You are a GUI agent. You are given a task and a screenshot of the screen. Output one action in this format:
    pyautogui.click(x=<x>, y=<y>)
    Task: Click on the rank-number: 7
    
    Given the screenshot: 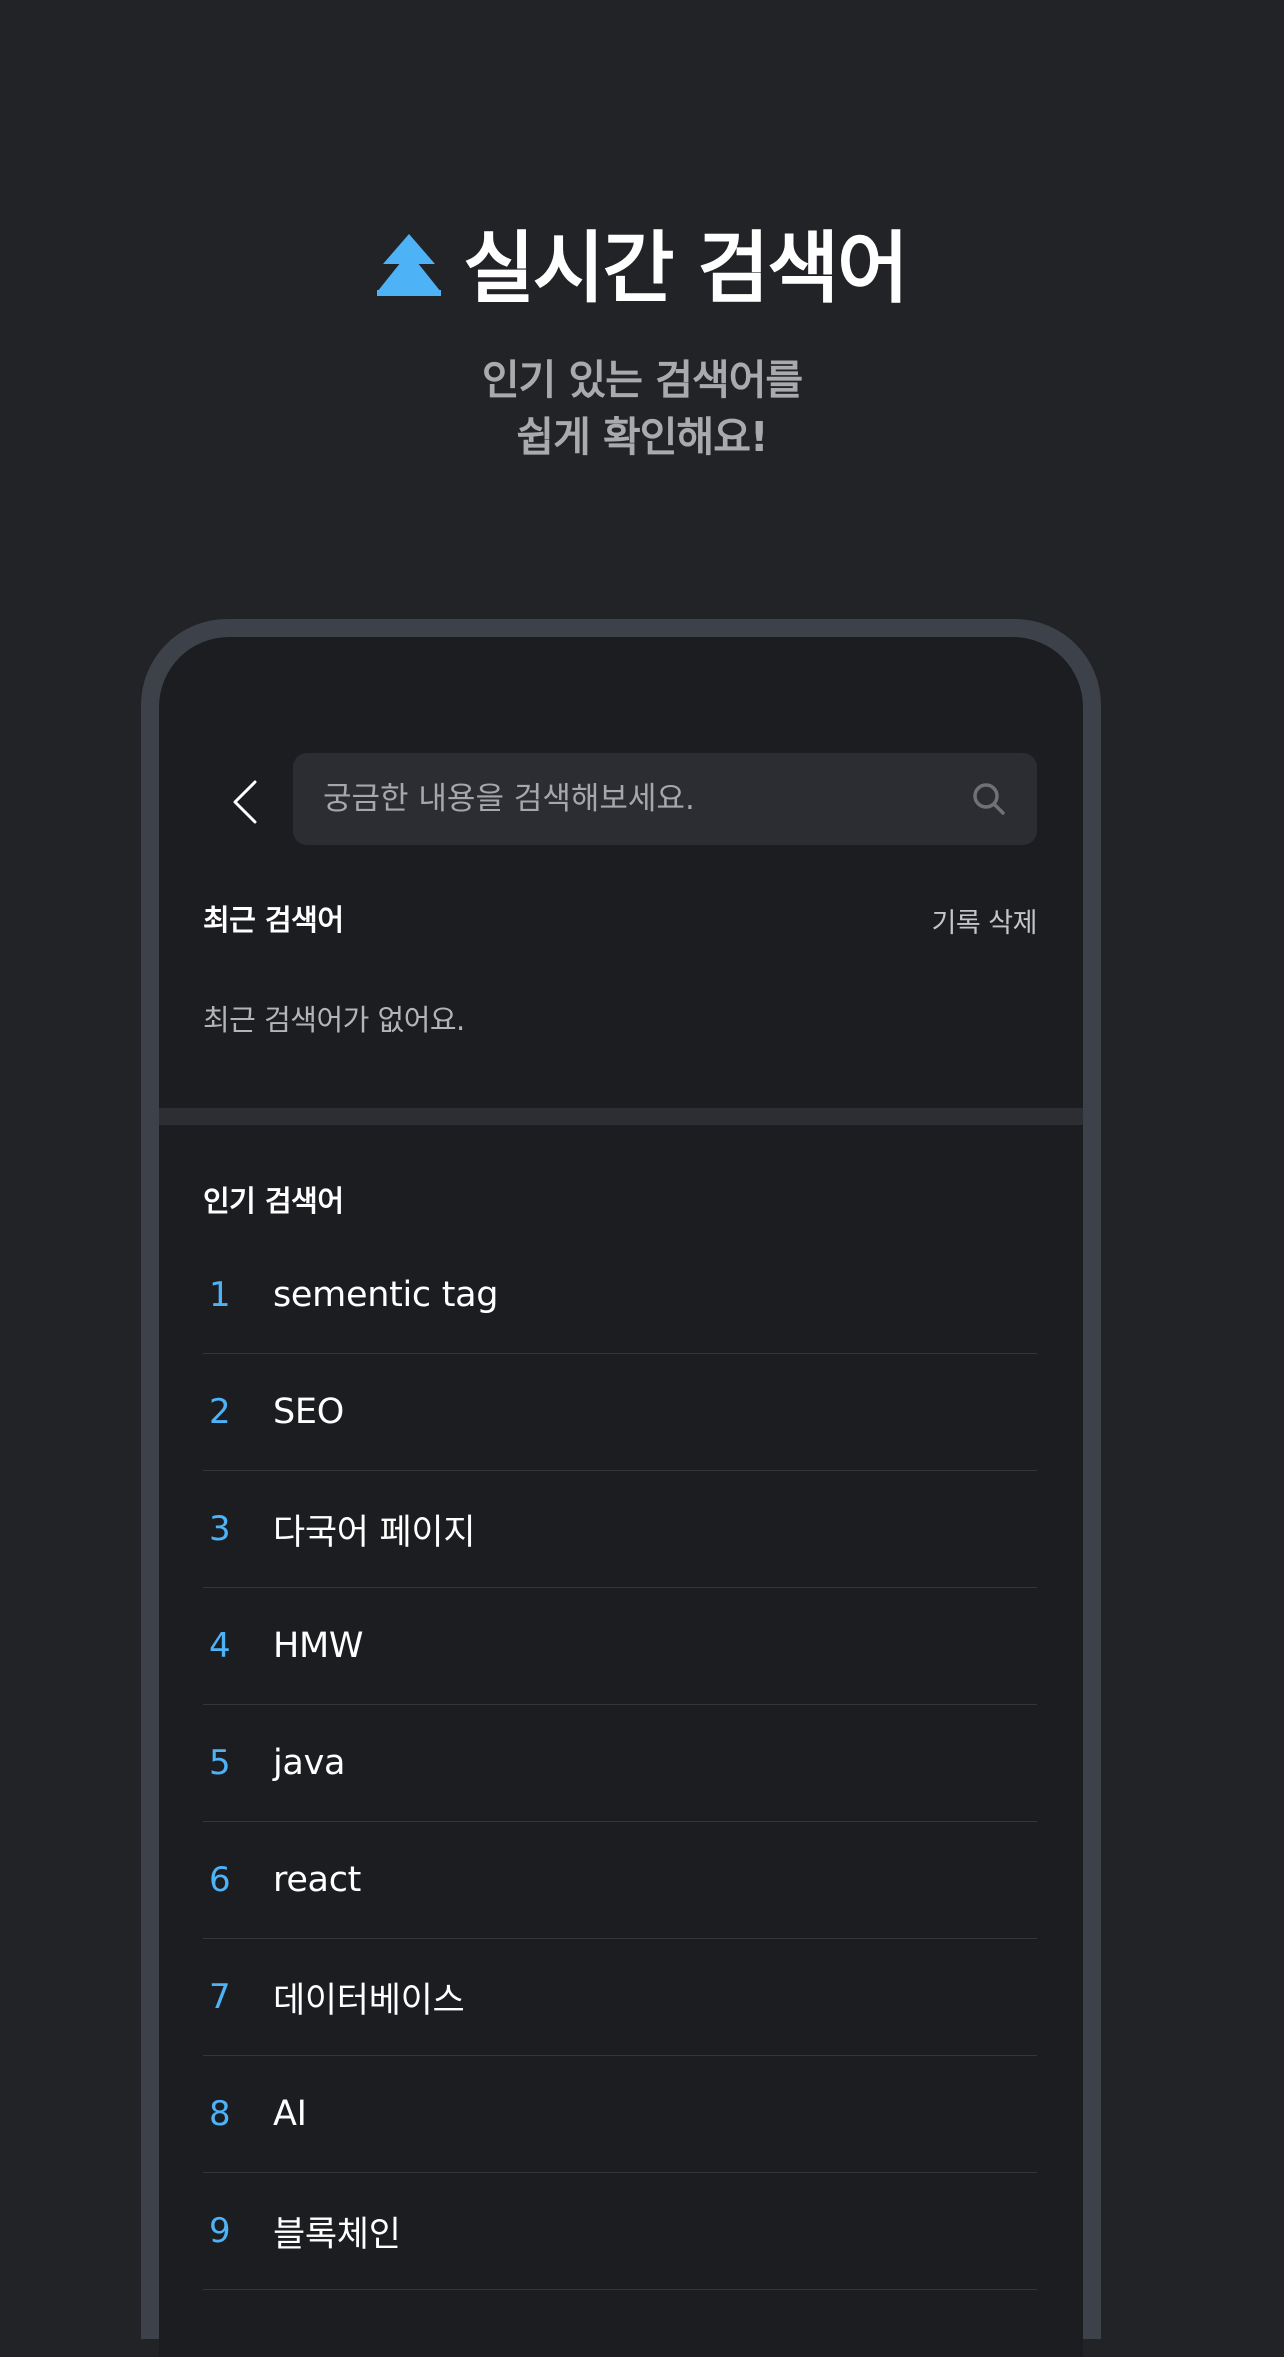 What is the action you would take?
    pyautogui.click(x=220, y=1997)
    